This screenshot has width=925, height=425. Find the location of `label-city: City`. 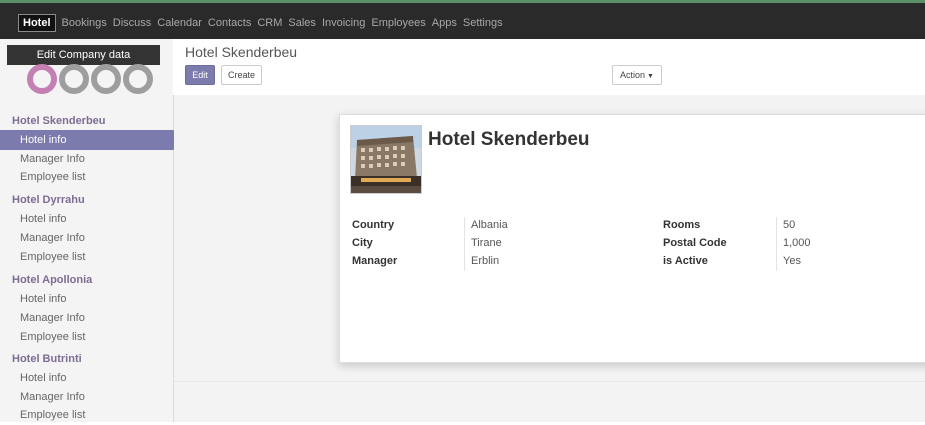

label-city: City is located at coordinates (362, 243).